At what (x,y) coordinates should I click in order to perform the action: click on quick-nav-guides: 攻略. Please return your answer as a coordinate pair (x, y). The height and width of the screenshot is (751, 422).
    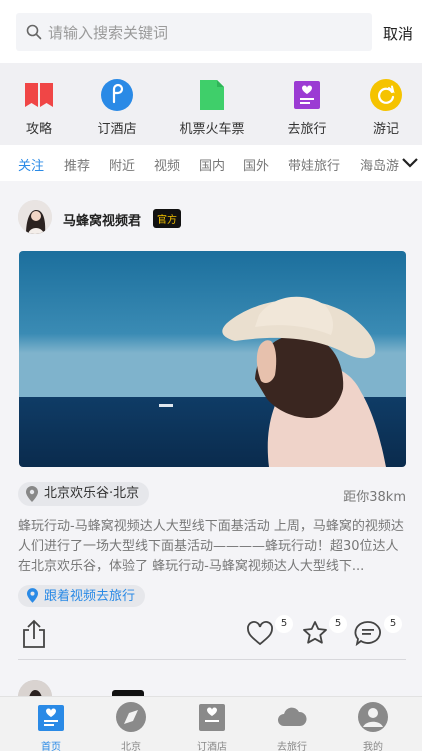
    Looking at the image, I should click on (39, 108).